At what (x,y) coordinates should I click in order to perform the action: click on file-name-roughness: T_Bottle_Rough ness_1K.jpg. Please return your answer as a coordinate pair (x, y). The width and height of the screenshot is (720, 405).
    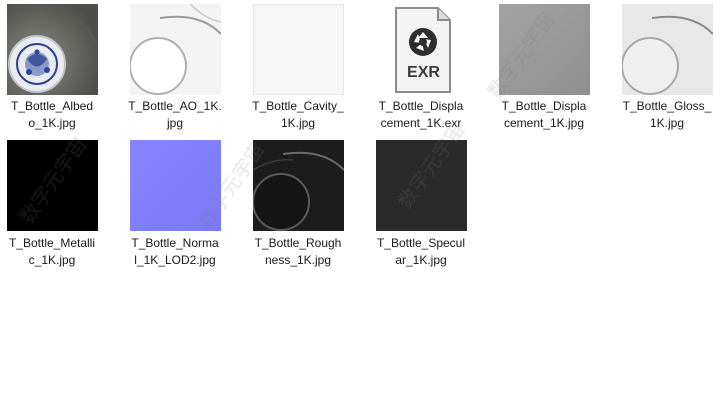
    Looking at the image, I should click on (298, 252).